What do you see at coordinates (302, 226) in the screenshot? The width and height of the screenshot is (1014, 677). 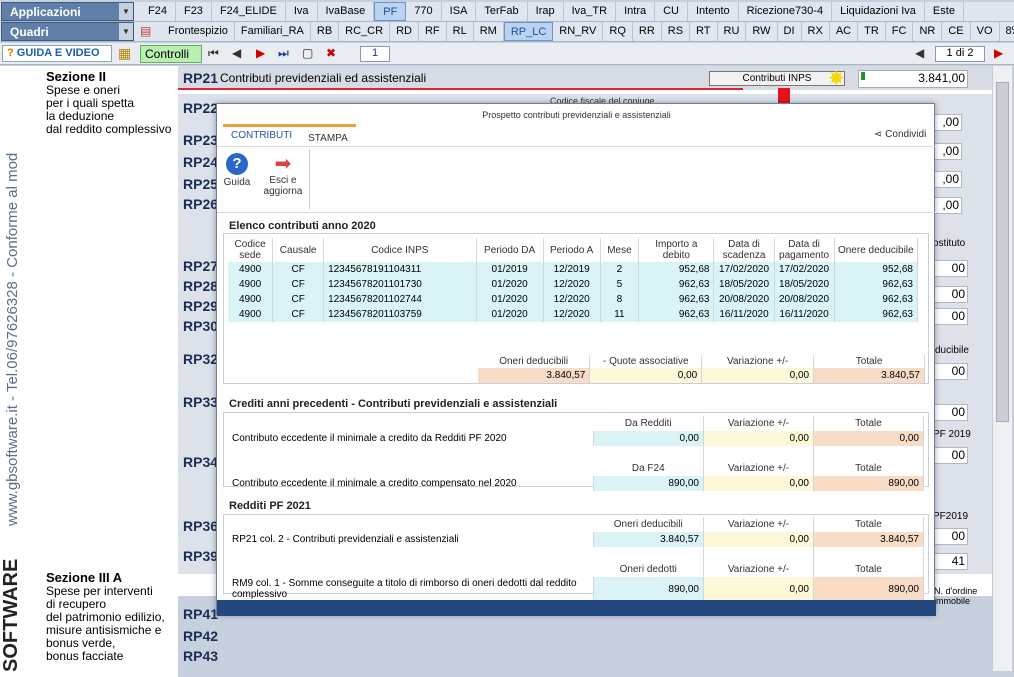 I see `elenco-title: Elenco contributi anno 2020` at bounding box center [302, 226].